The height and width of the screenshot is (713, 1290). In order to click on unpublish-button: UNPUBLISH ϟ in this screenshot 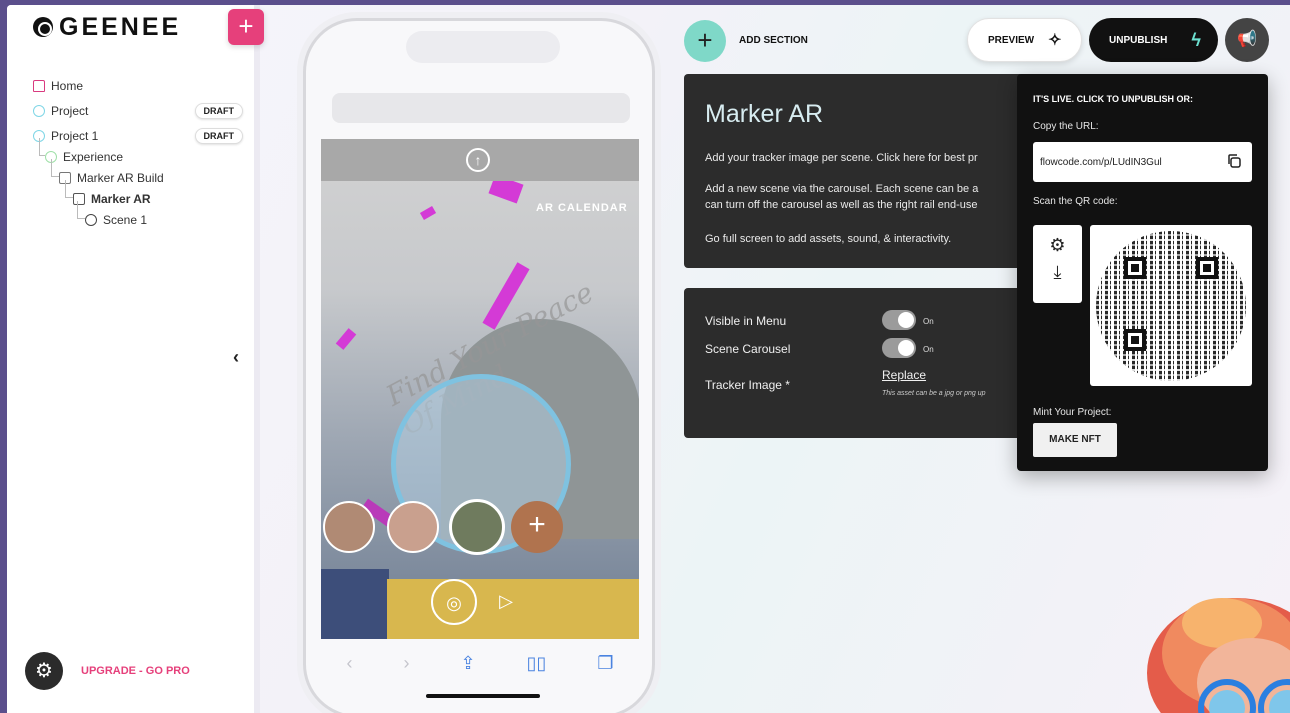, I will do `click(1153, 40)`.